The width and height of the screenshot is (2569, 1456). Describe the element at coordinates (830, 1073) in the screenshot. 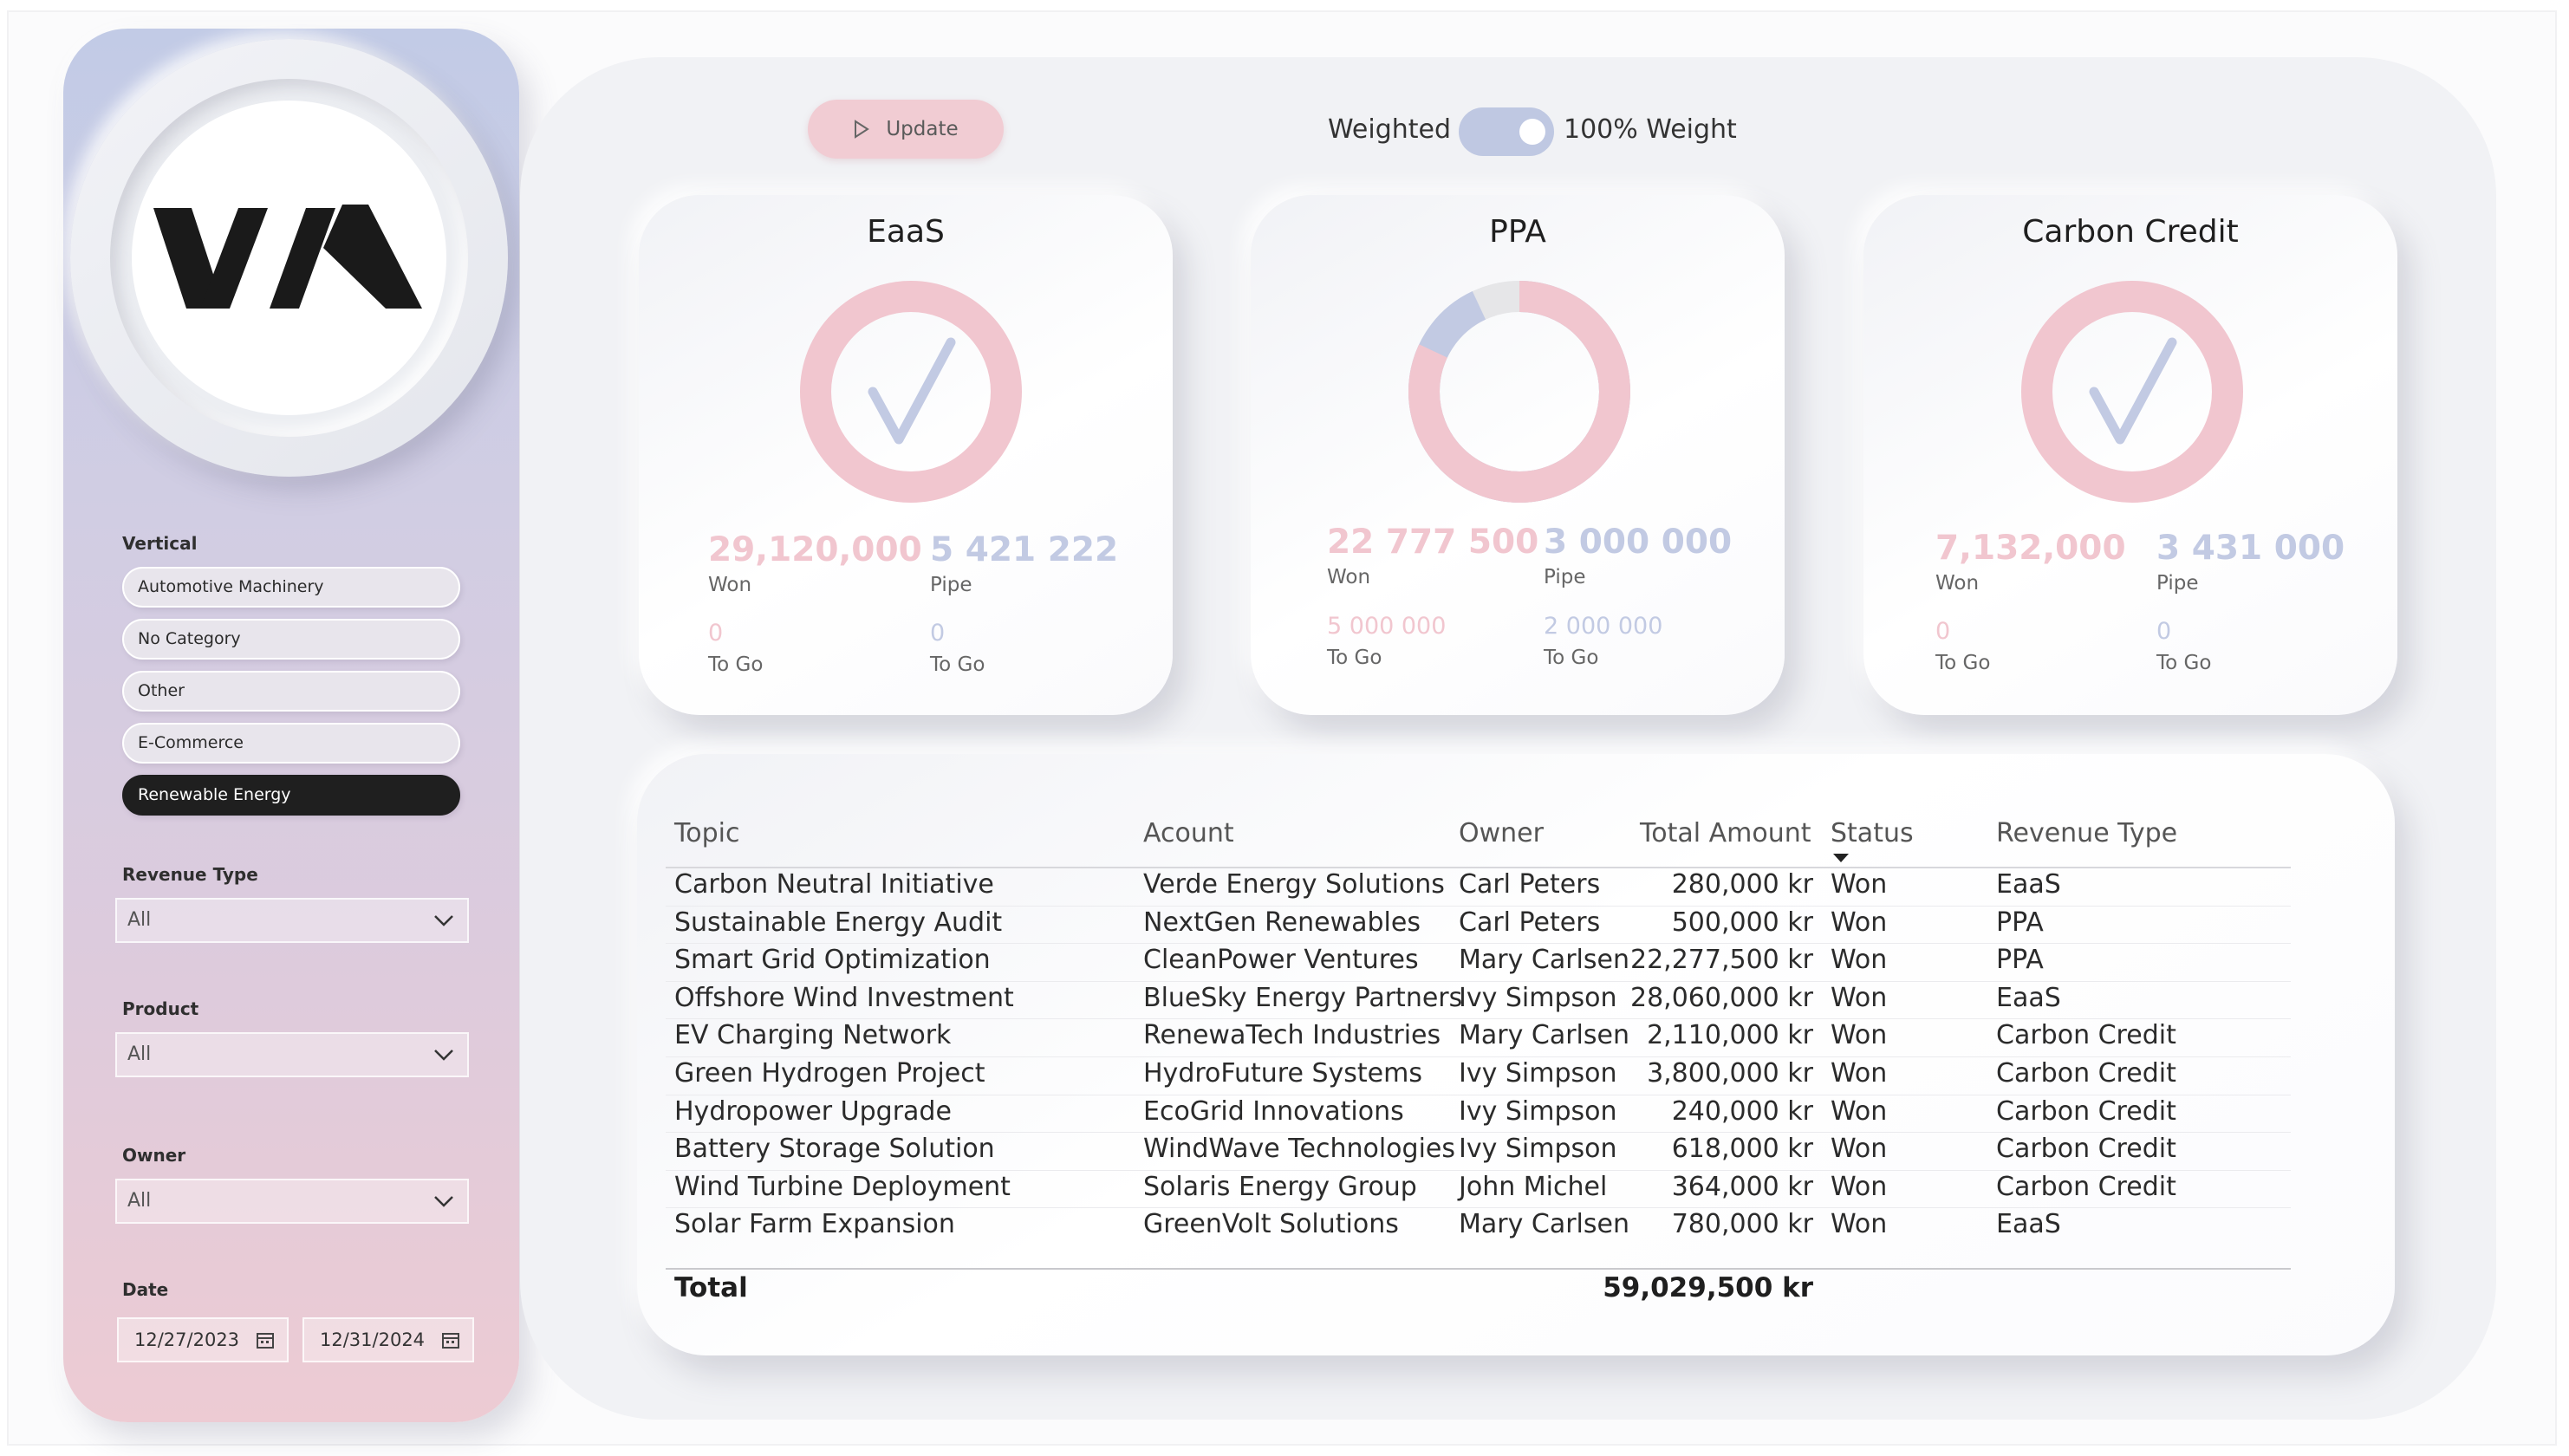

I see `cell-topic: Green Hydrogen Project` at that location.